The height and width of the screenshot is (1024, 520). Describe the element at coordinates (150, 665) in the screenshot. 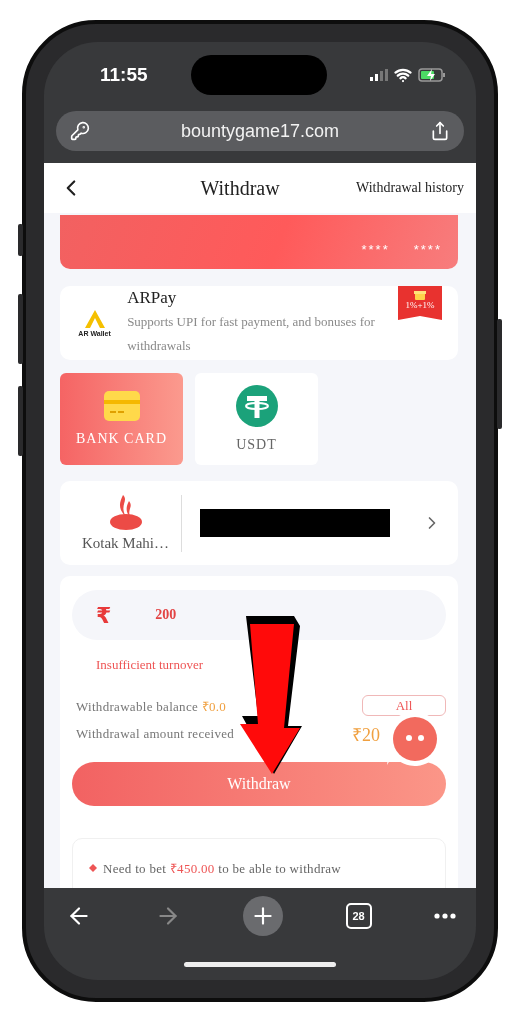

I see `error-message: Insufficient turnover` at that location.